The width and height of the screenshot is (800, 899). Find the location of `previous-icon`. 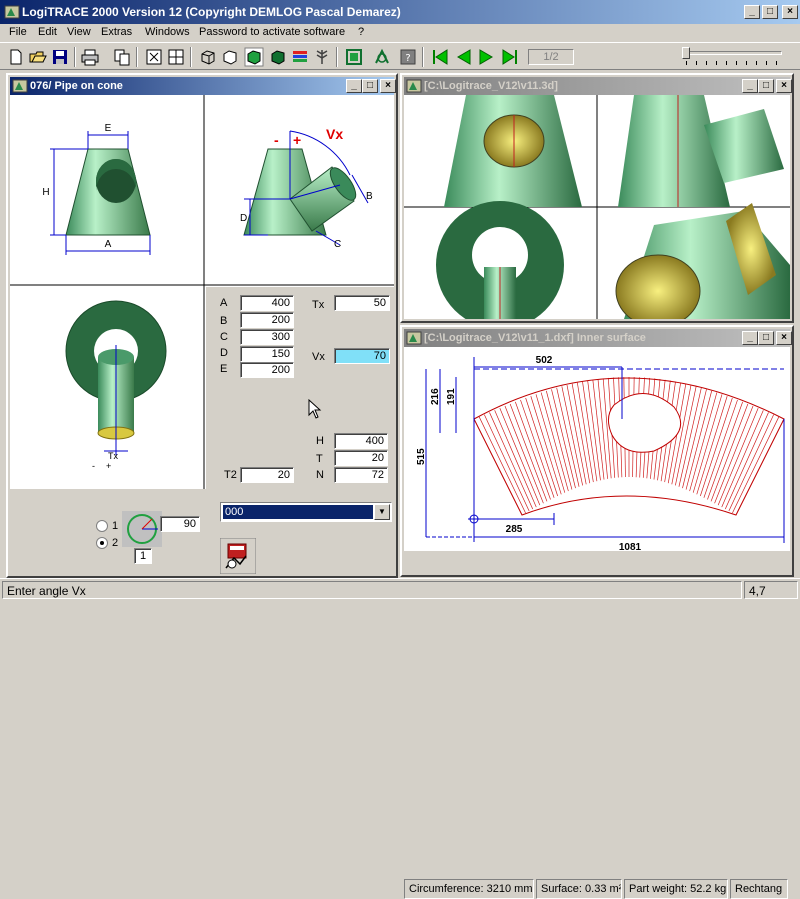

previous-icon is located at coordinates (464, 57).